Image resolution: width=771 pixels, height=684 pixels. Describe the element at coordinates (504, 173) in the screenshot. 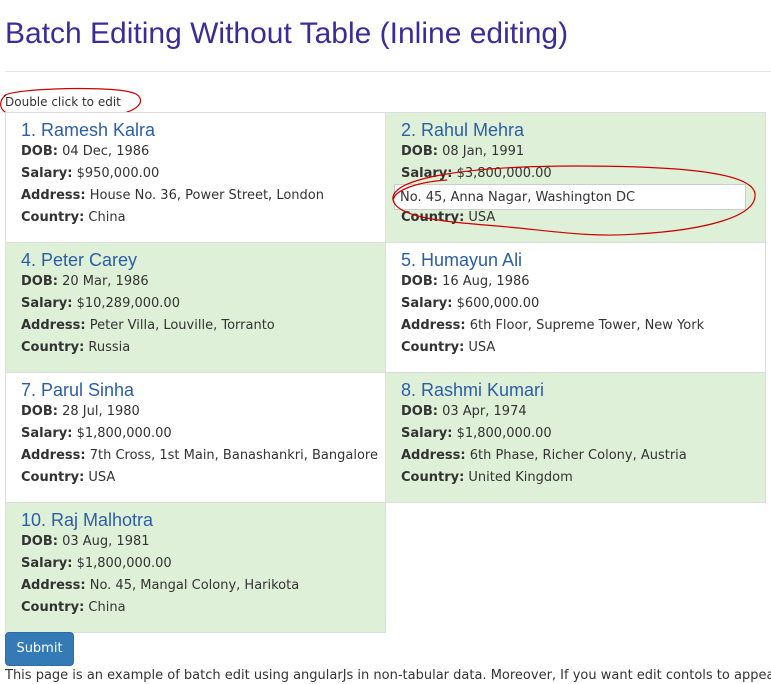

I see `salary-value: $3,800,000.00` at that location.